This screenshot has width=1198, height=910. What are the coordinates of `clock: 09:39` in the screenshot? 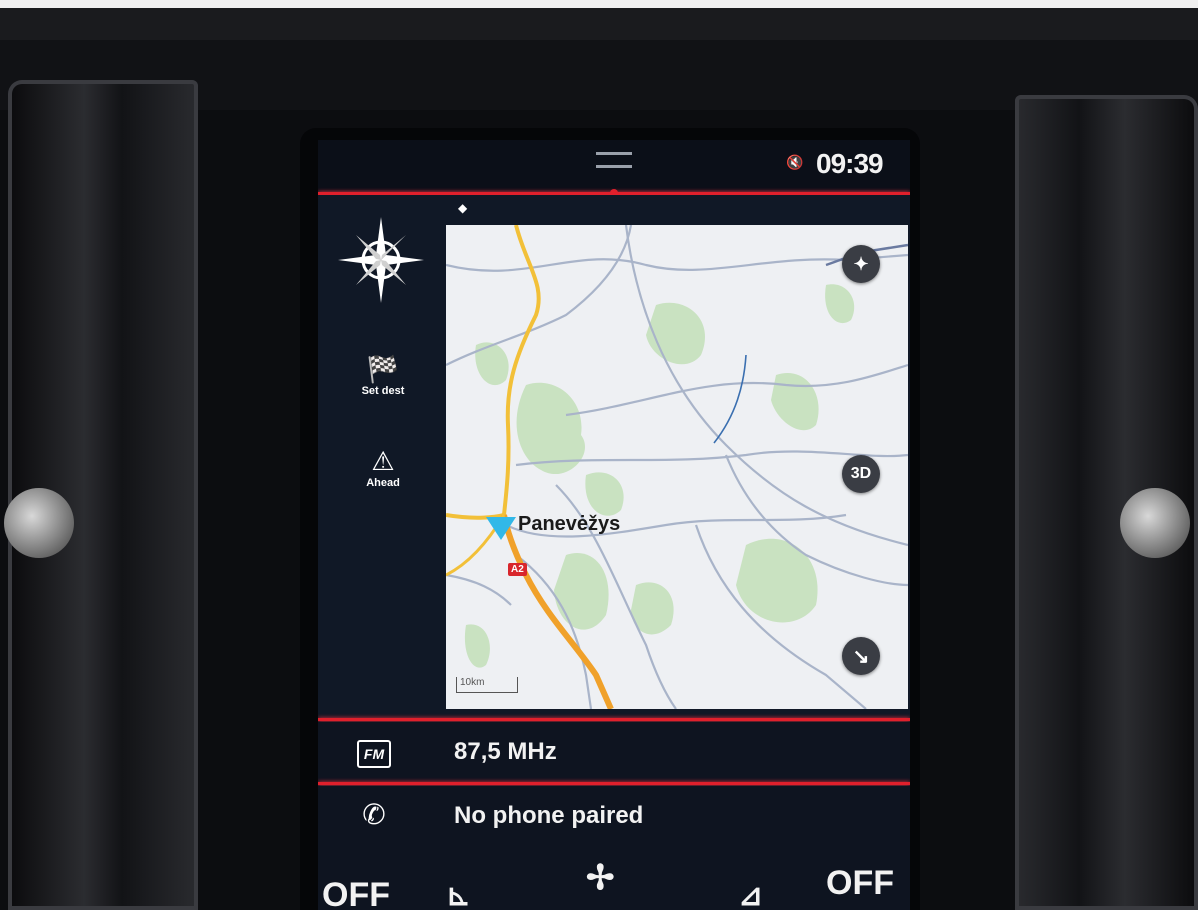 It's located at (850, 163).